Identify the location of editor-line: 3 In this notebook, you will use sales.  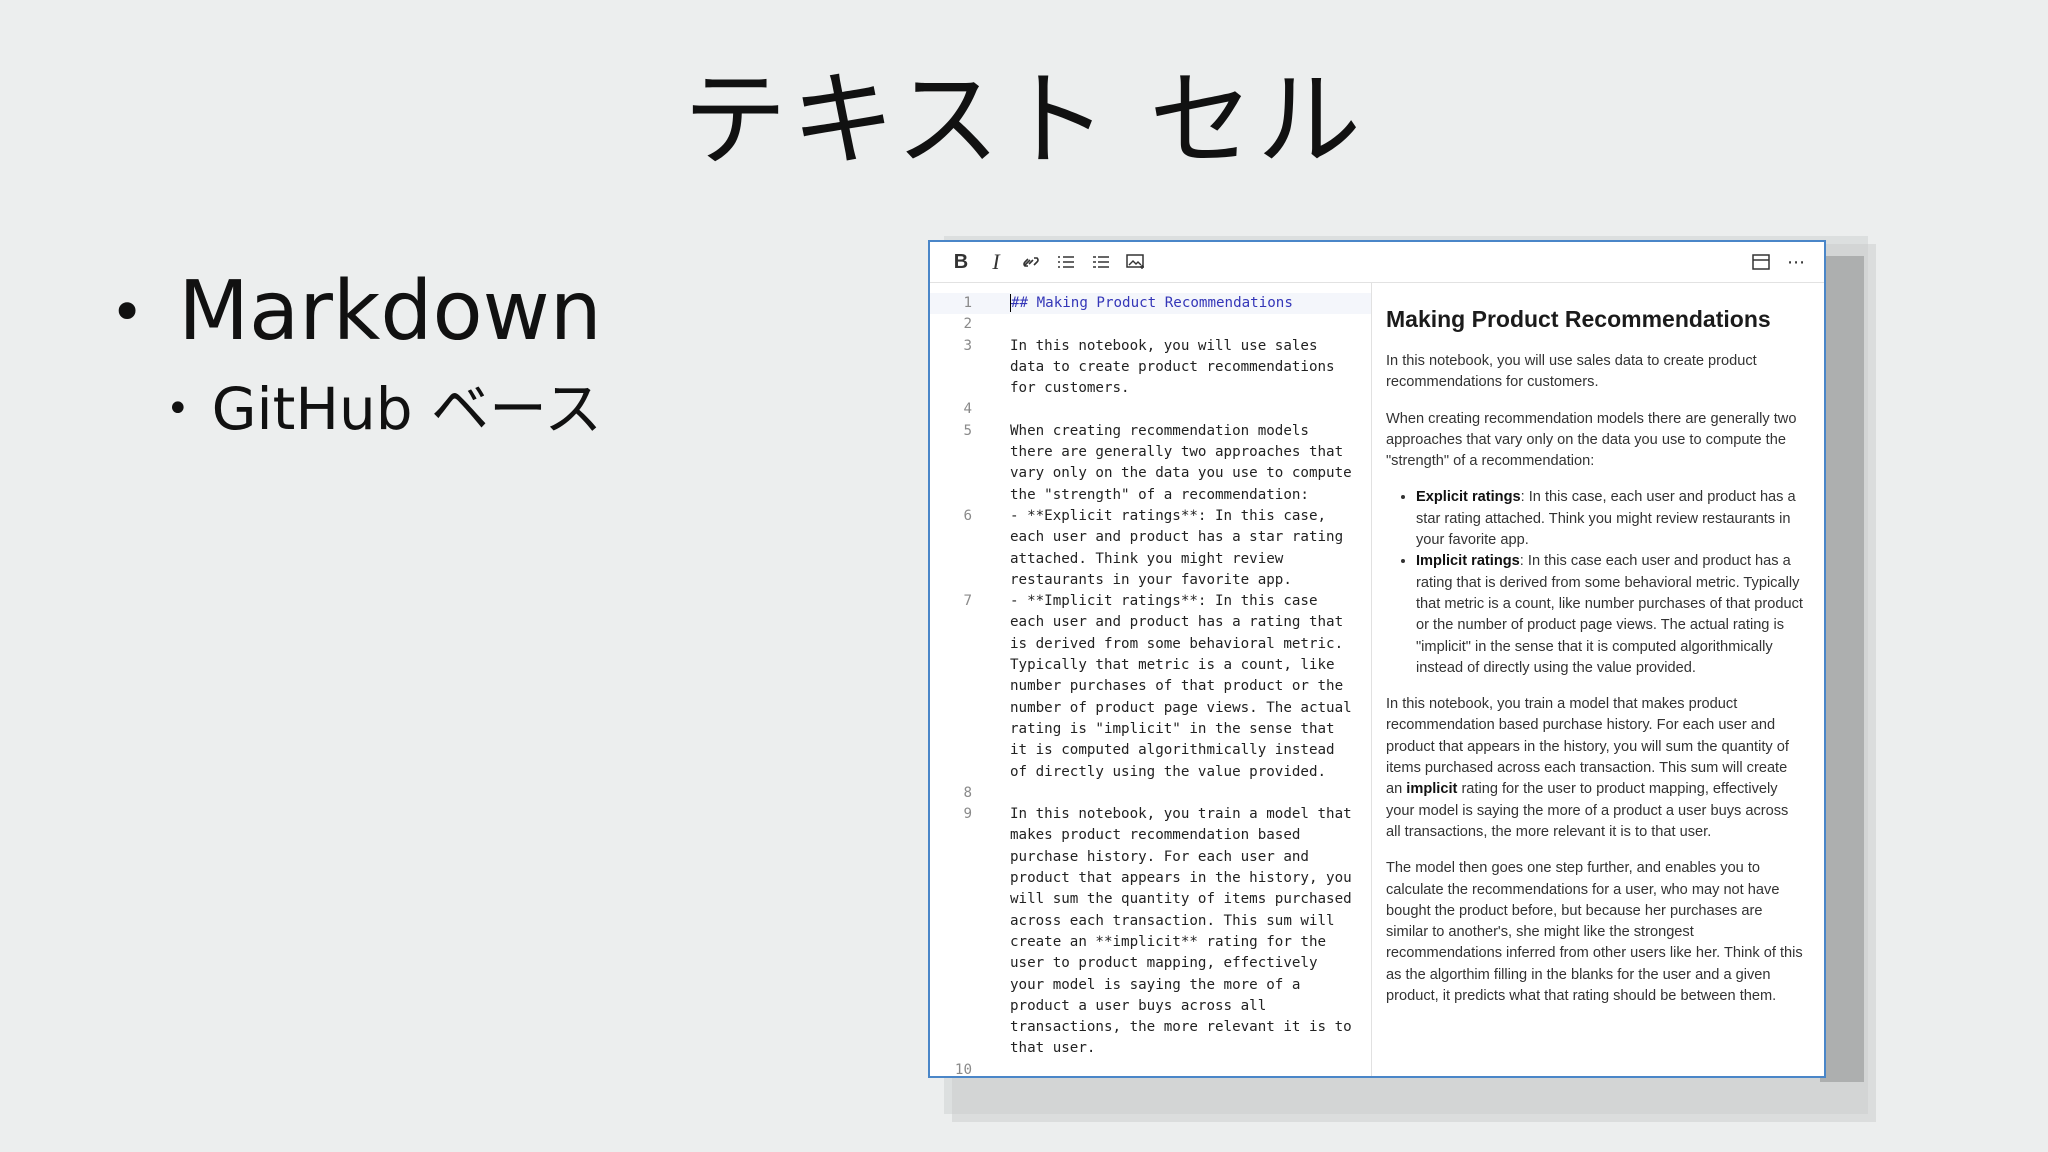
(1150, 346).